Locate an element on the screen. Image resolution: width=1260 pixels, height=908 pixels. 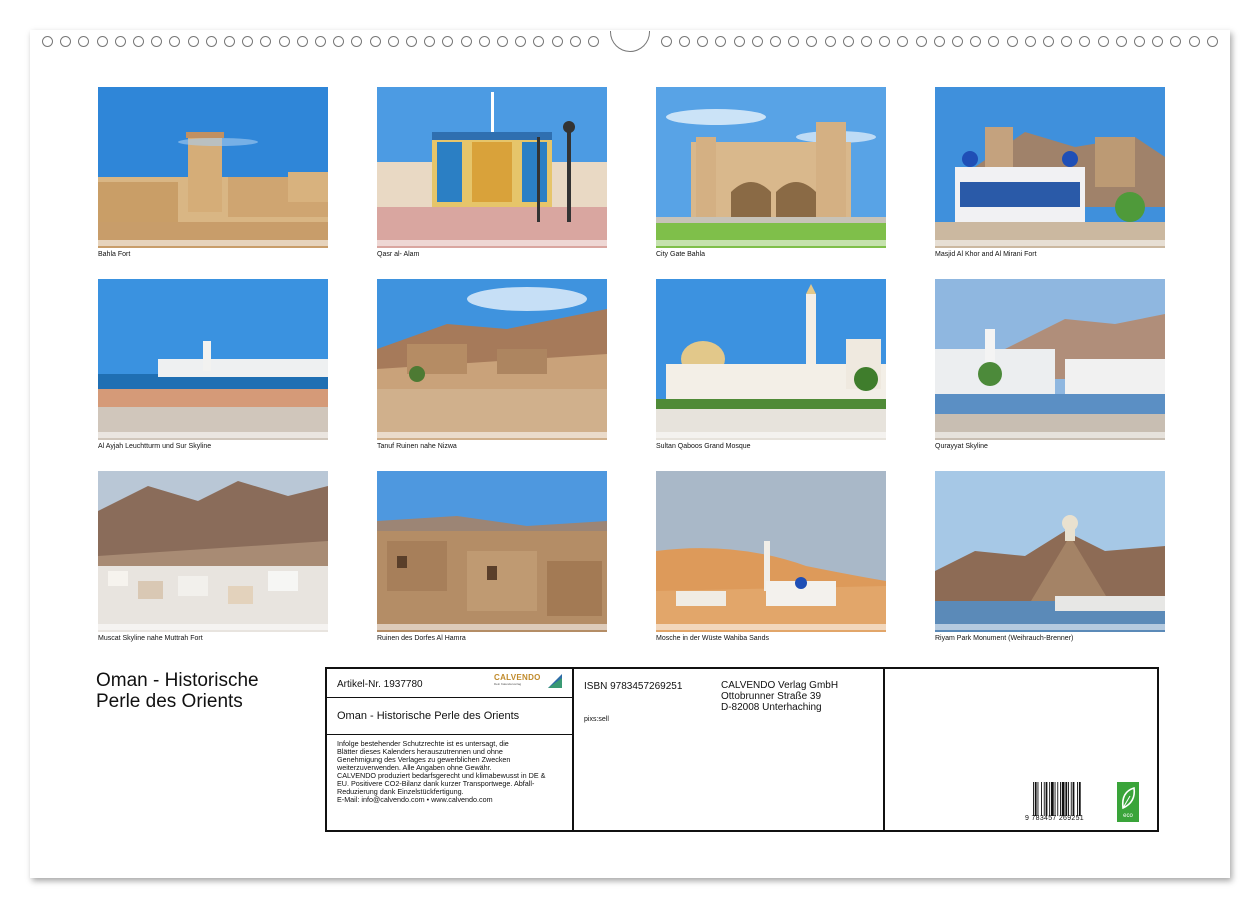
photo-qasr-al-alam is located at coordinates (492, 167).